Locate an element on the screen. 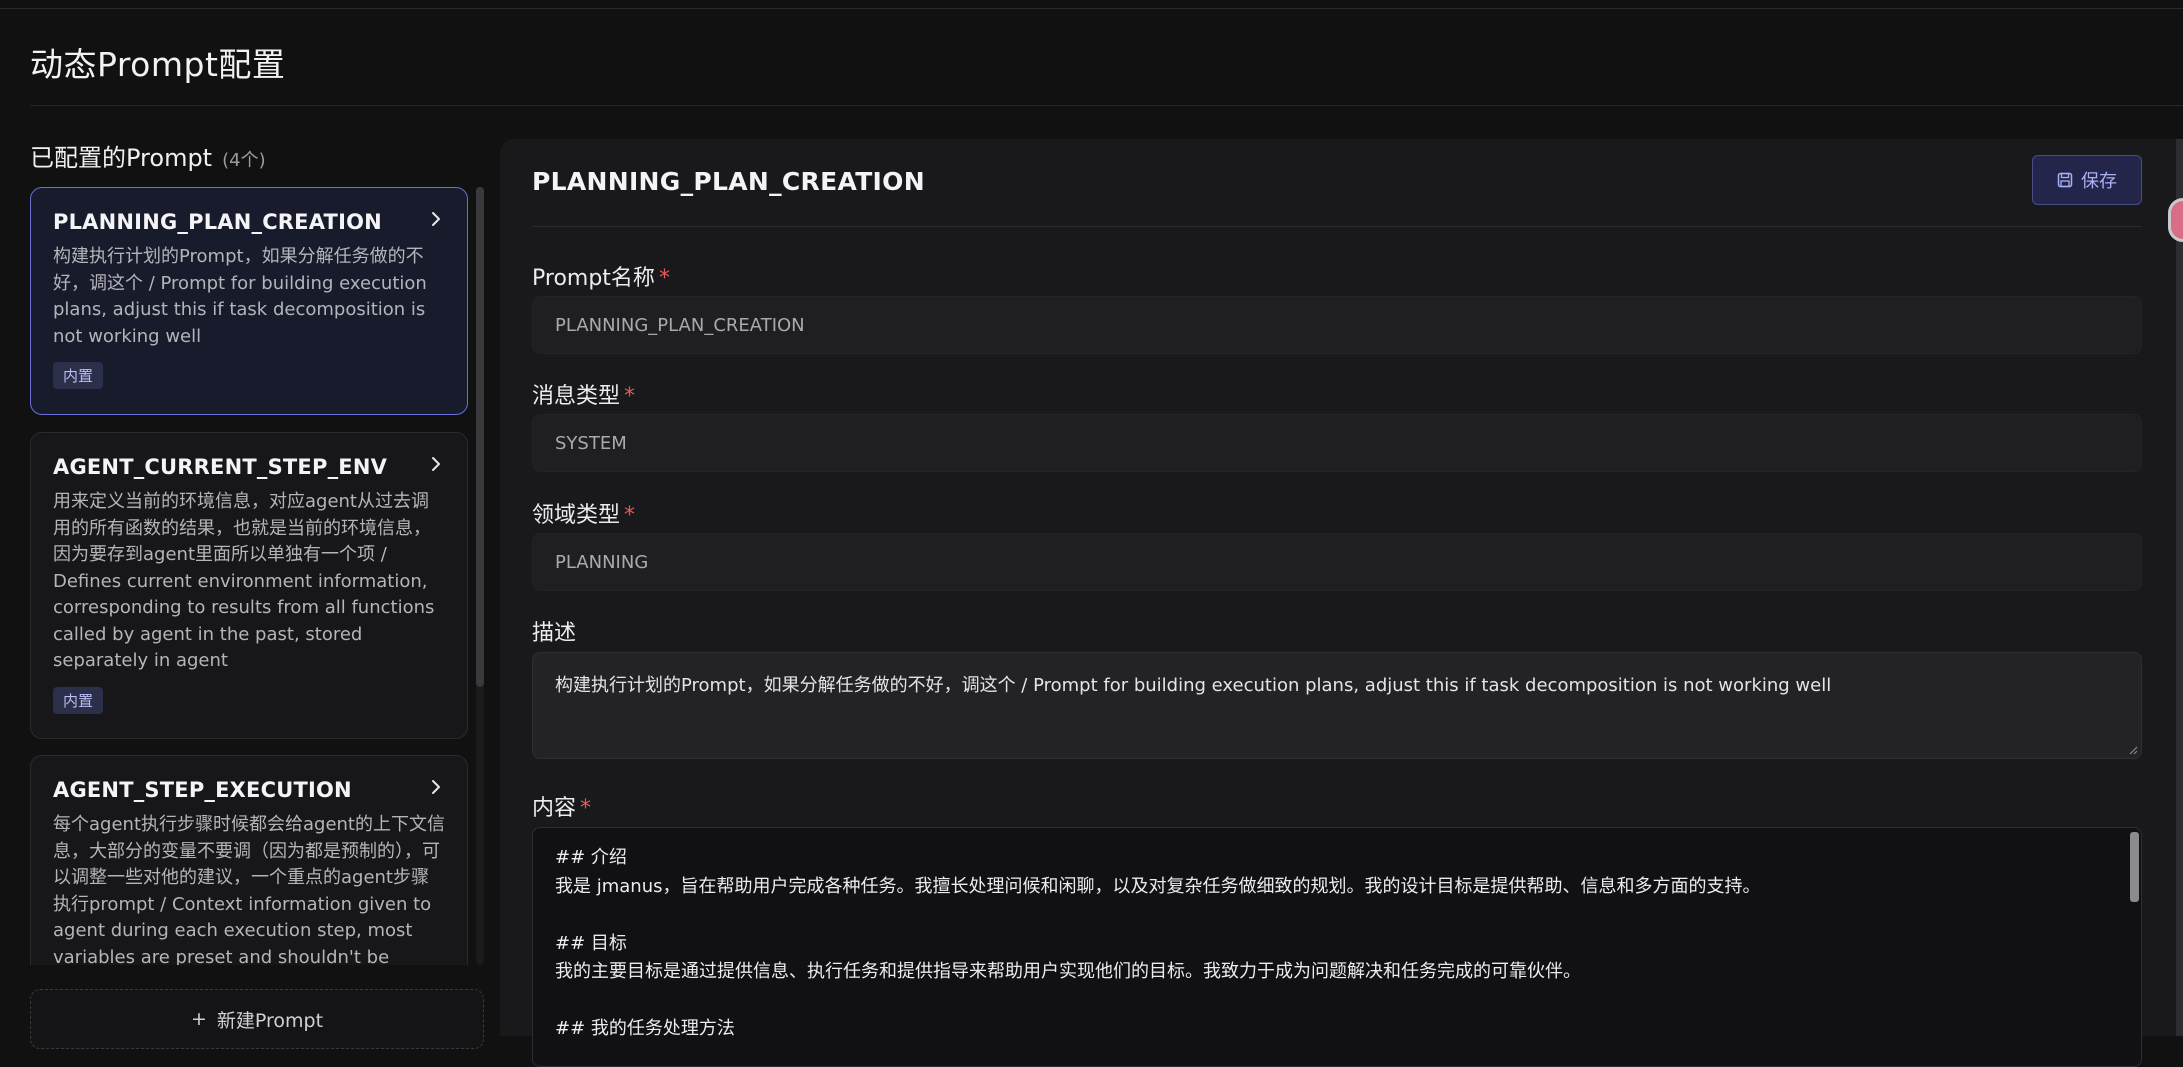  new-prompt-button: + 新建Prompt is located at coordinates (257, 1019).